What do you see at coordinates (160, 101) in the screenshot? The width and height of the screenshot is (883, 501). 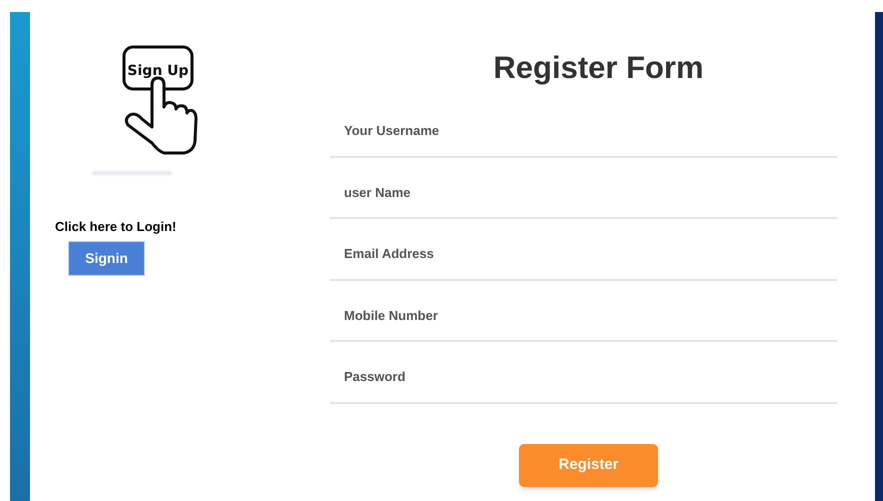 I see `hand-pressing-button-drawing: Sign Up` at bounding box center [160, 101].